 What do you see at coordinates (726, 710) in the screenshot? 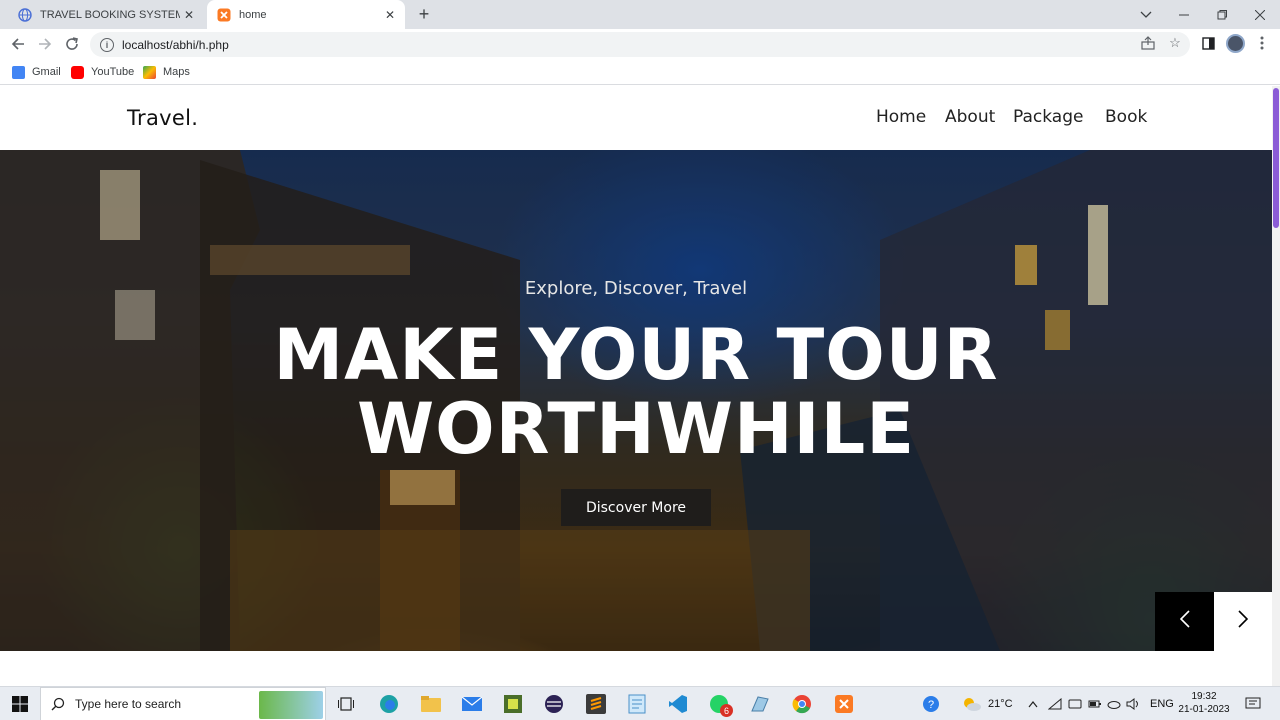
I see `notification-badge: 6` at bounding box center [726, 710].